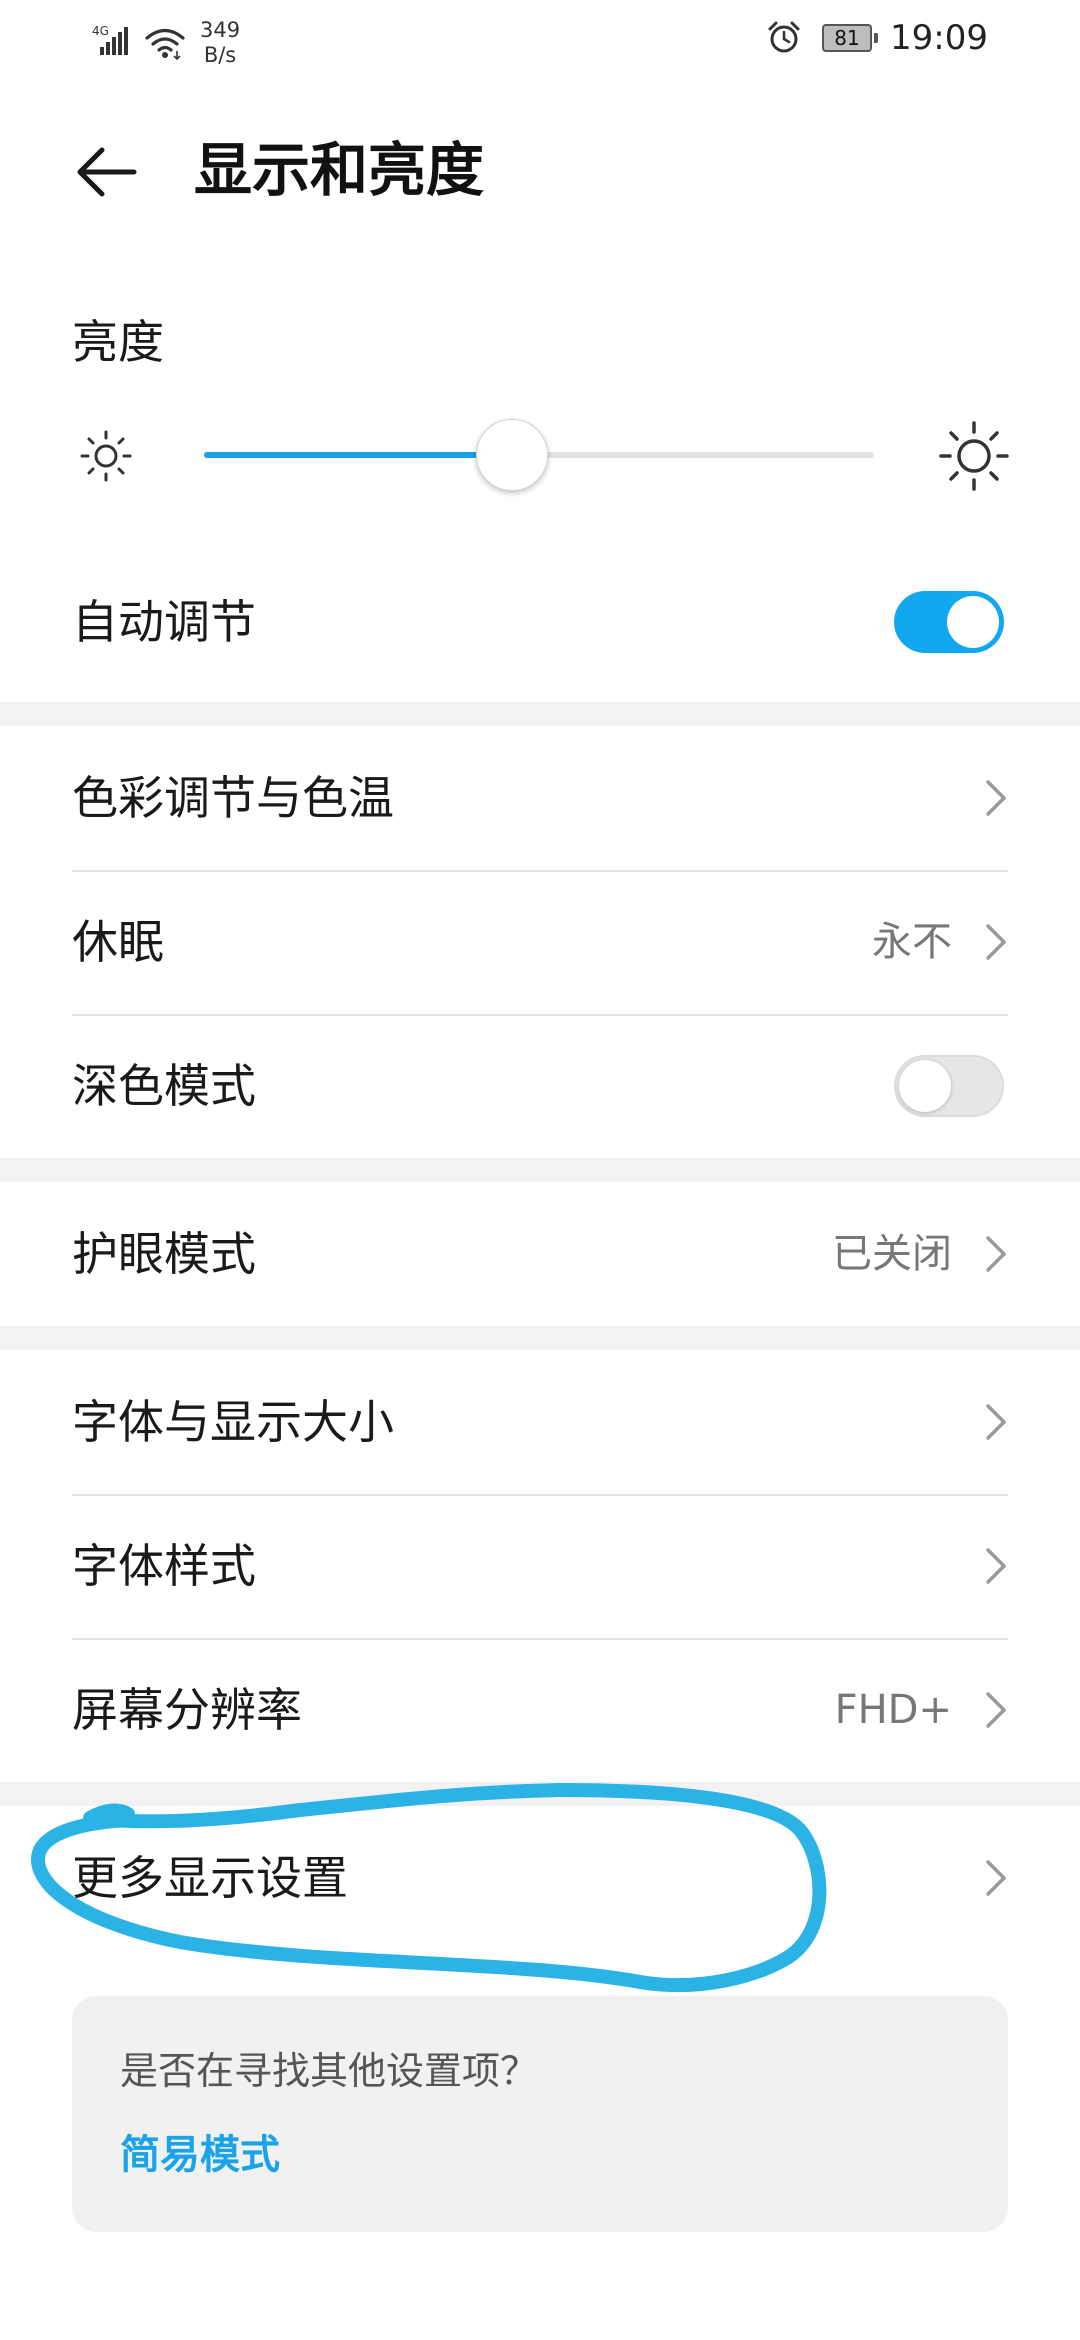  I want to click on dark-mode-toggle, so click(949, 1086).